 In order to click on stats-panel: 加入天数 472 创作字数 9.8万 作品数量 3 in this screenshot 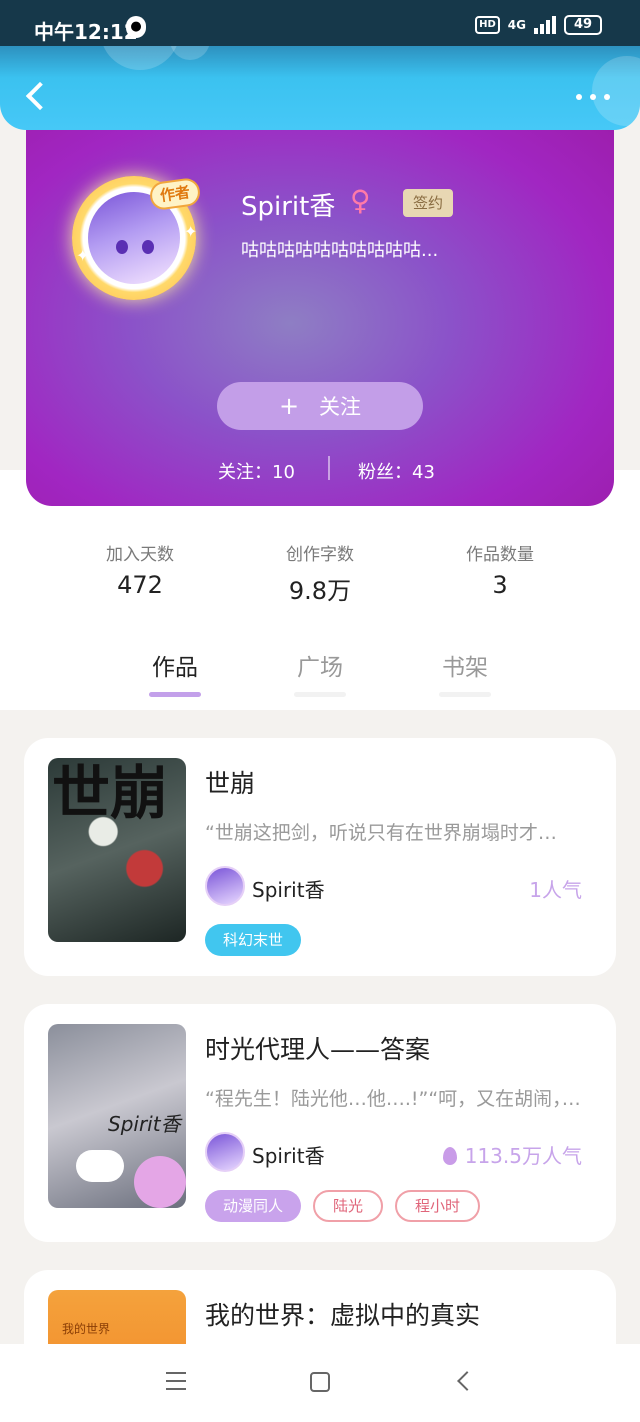, I will do `click(320, 564)`.